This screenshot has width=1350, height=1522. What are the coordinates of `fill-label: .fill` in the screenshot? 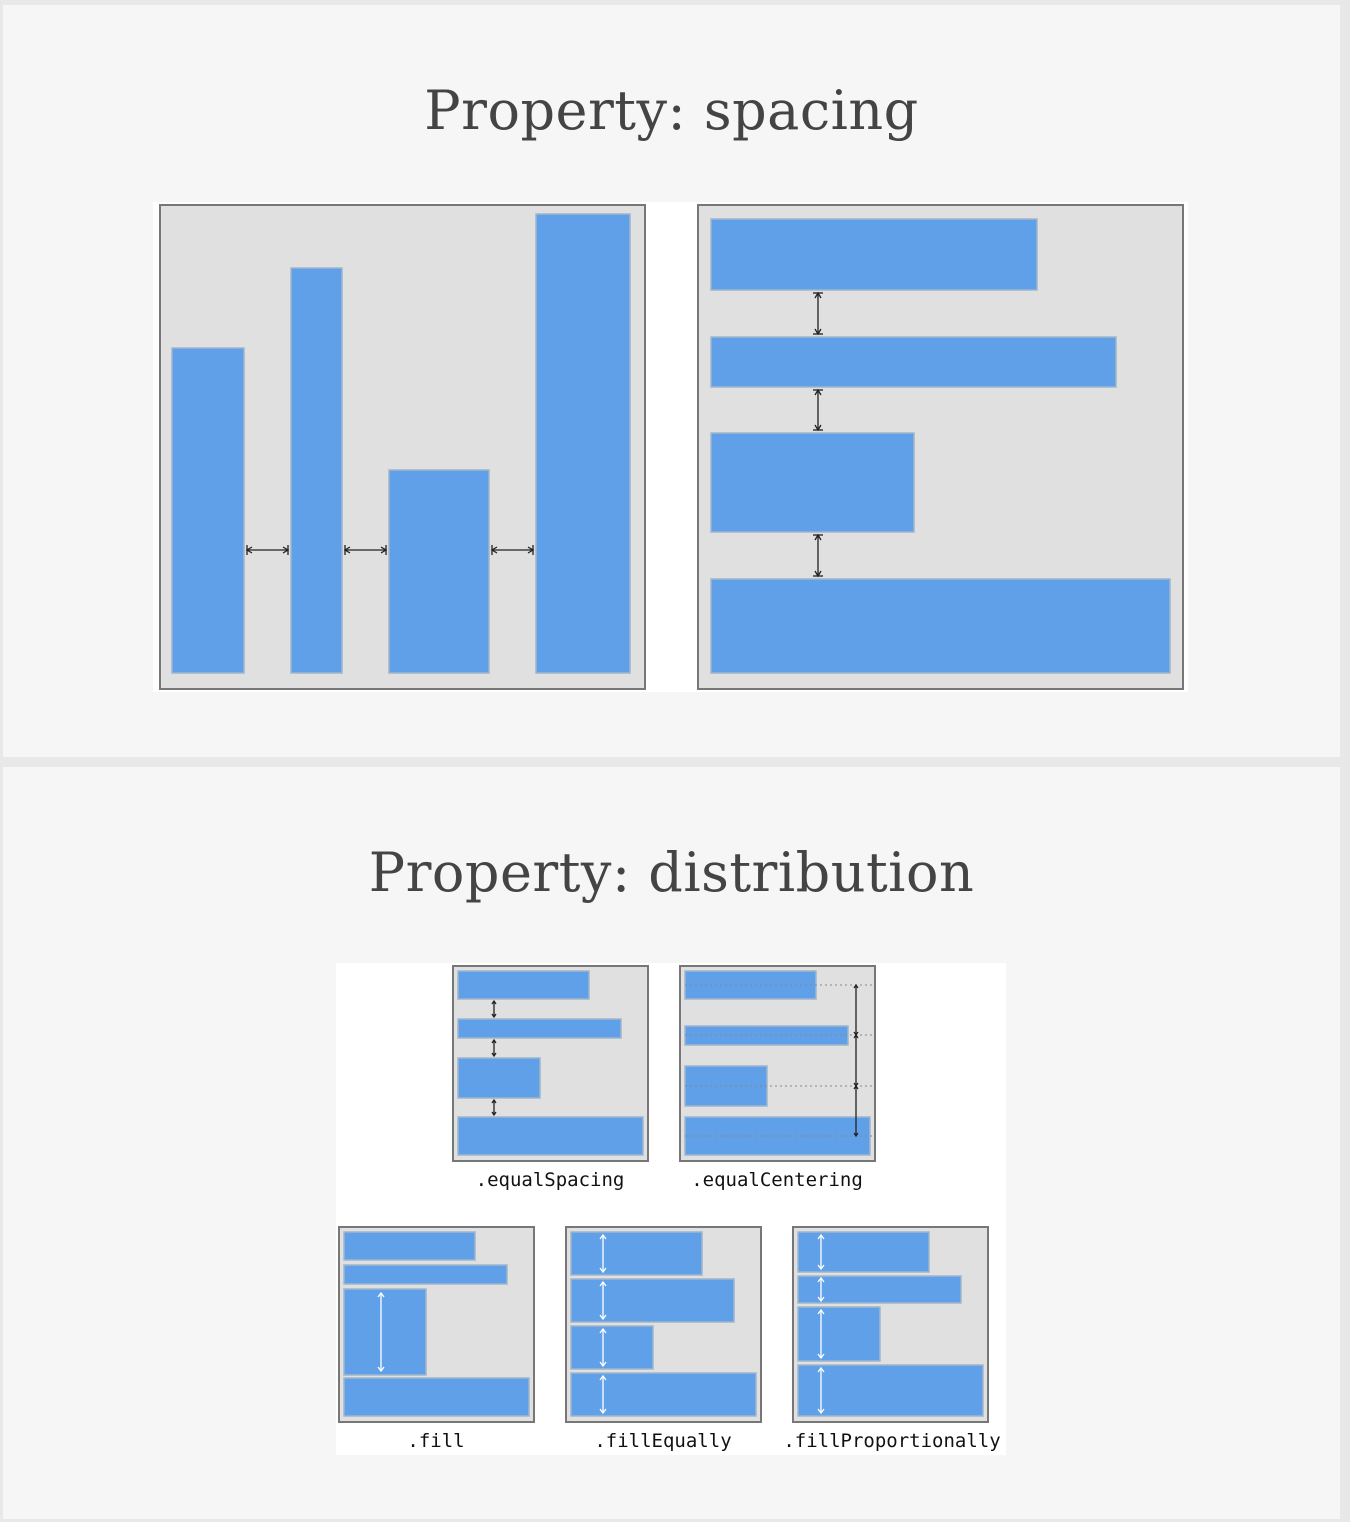 It's located at (435, 1441).